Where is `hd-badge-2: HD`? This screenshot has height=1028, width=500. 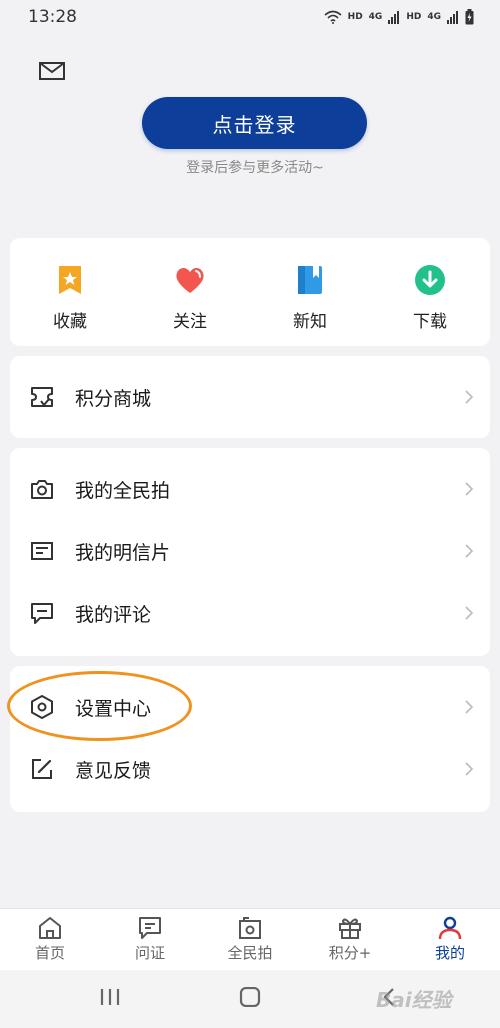
hd-badge-2: HD is located at coordinates (414, 17).